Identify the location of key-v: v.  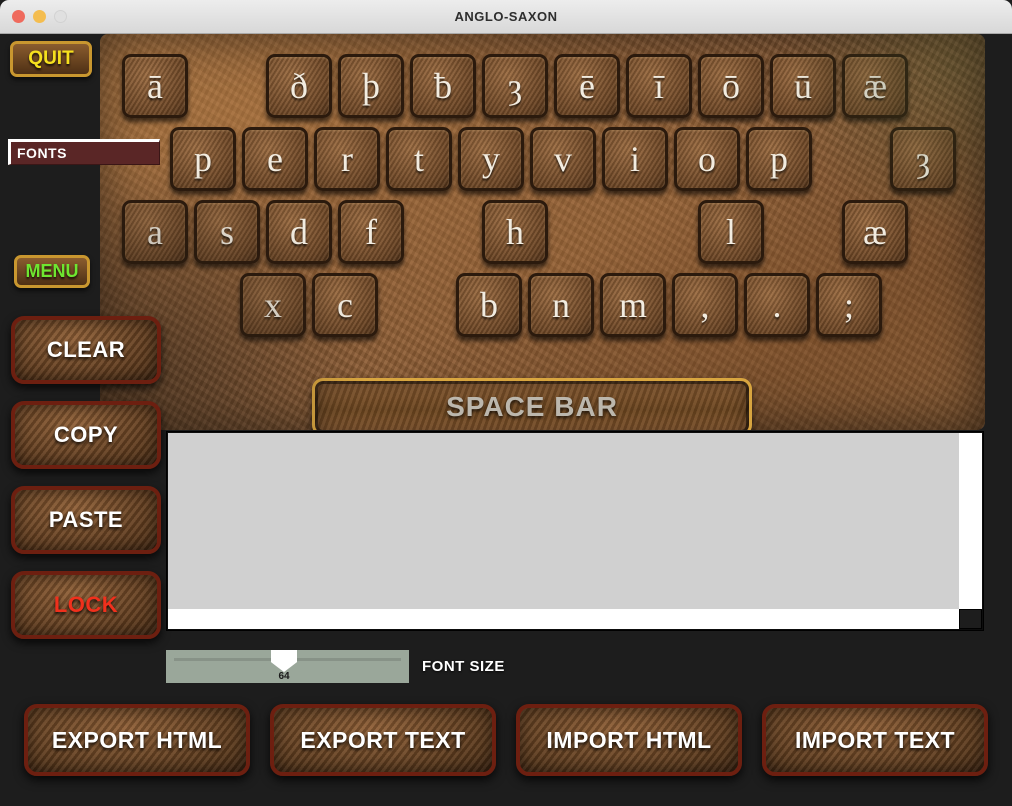
(563, 159).